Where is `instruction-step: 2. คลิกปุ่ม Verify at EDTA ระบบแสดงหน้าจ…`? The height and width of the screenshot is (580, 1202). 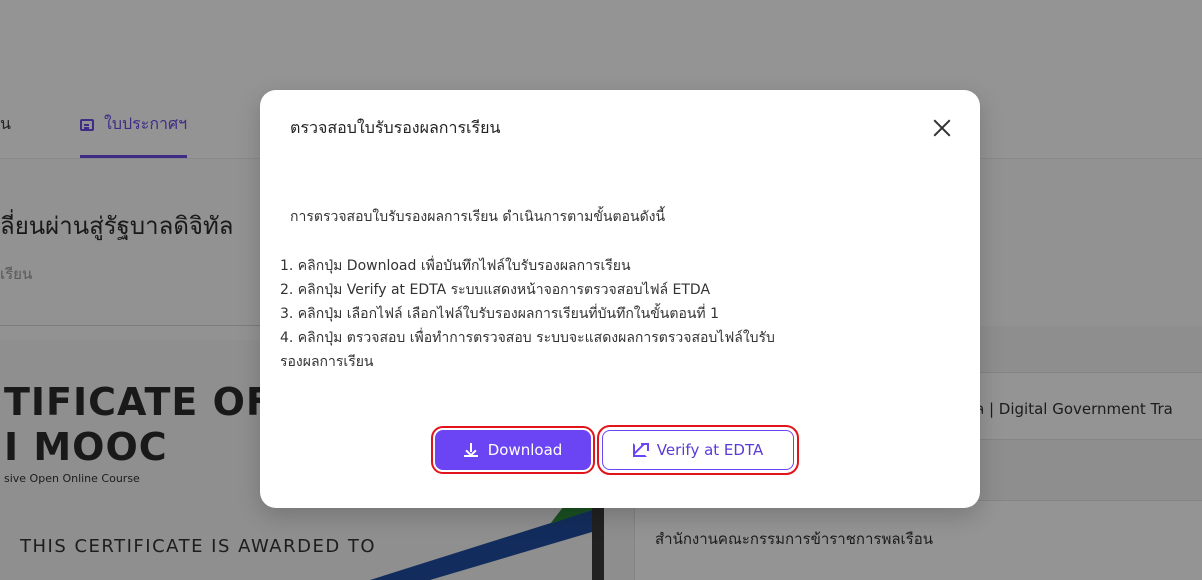 instruction-step: 2. คลิกปุ่ม Verify at EDTA ระบบแสดงหน้าจ… is located at coordinates (495, 290).